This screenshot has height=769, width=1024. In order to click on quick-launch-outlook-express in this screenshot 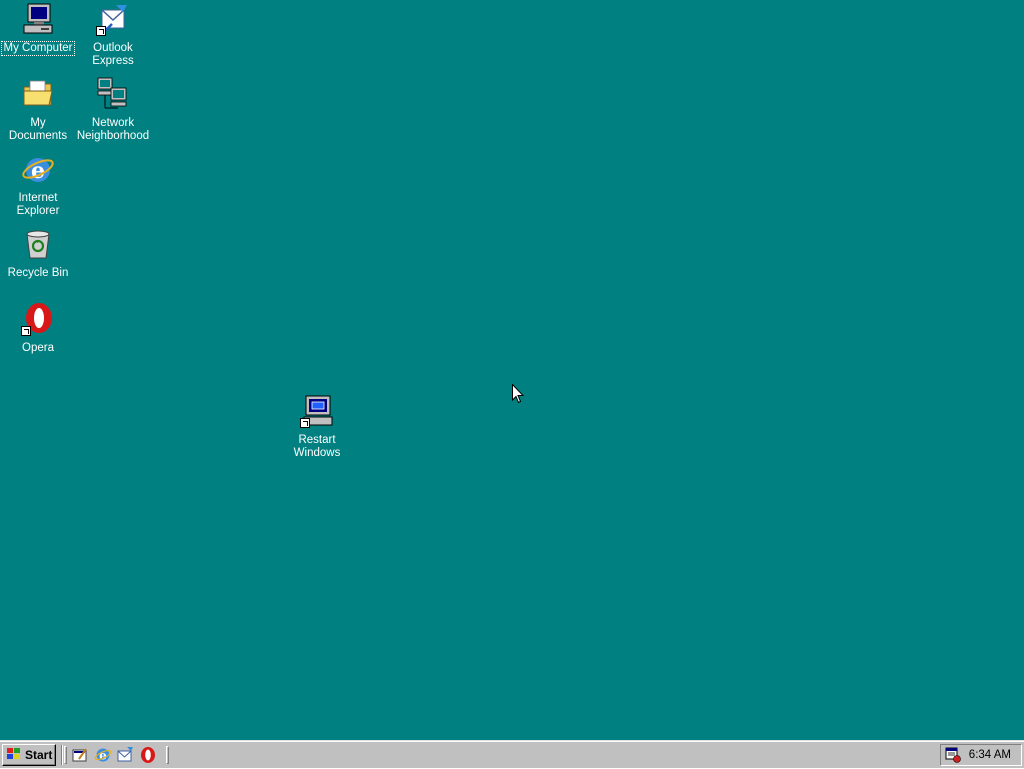, I will do `click(125, 755)`.